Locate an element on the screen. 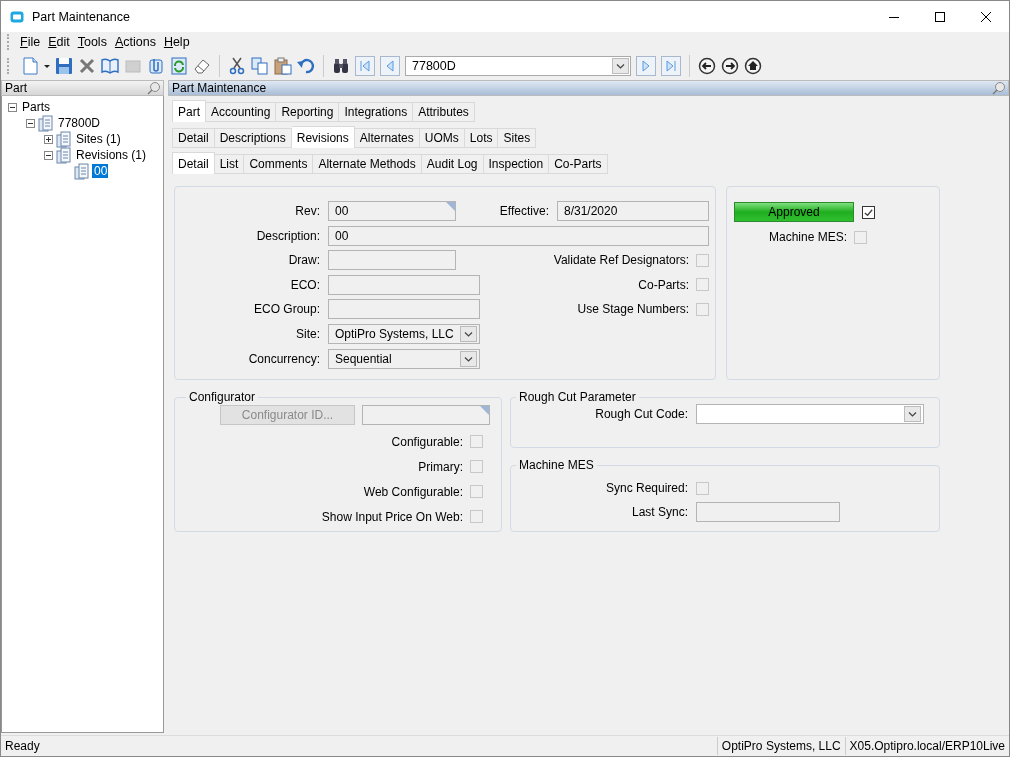 The height and width of the screenshot is (757, 1010). skip-back-icon is located at coordinates (365, 66).